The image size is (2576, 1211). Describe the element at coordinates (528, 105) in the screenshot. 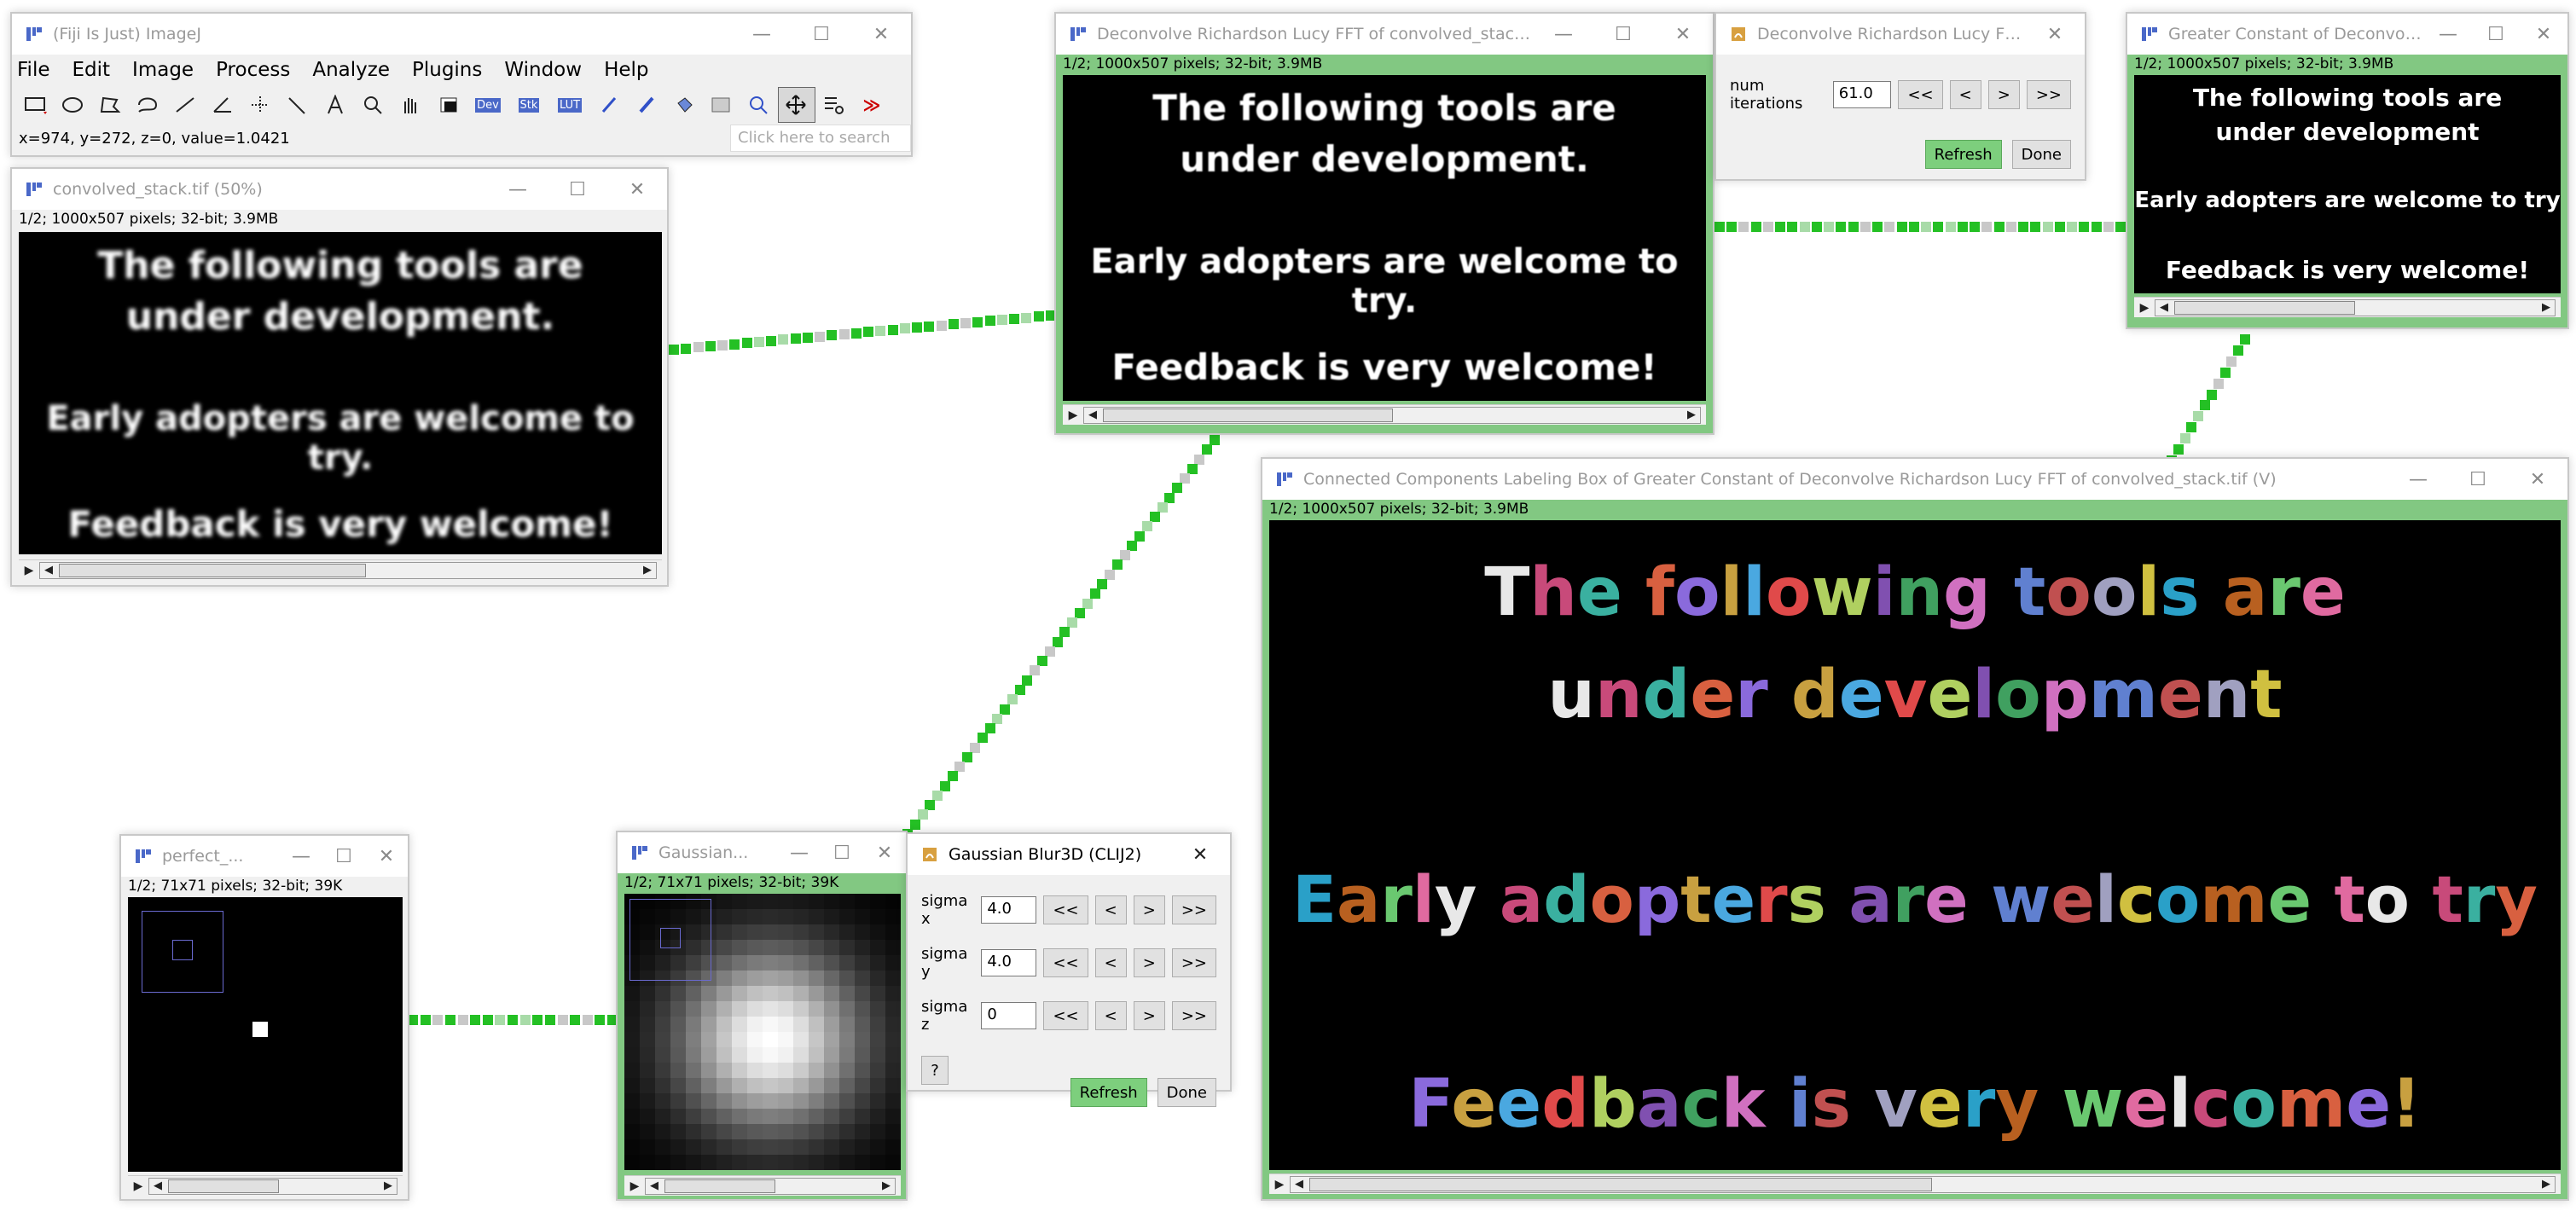

I see `stk-menu-icon: Stk` at that location.